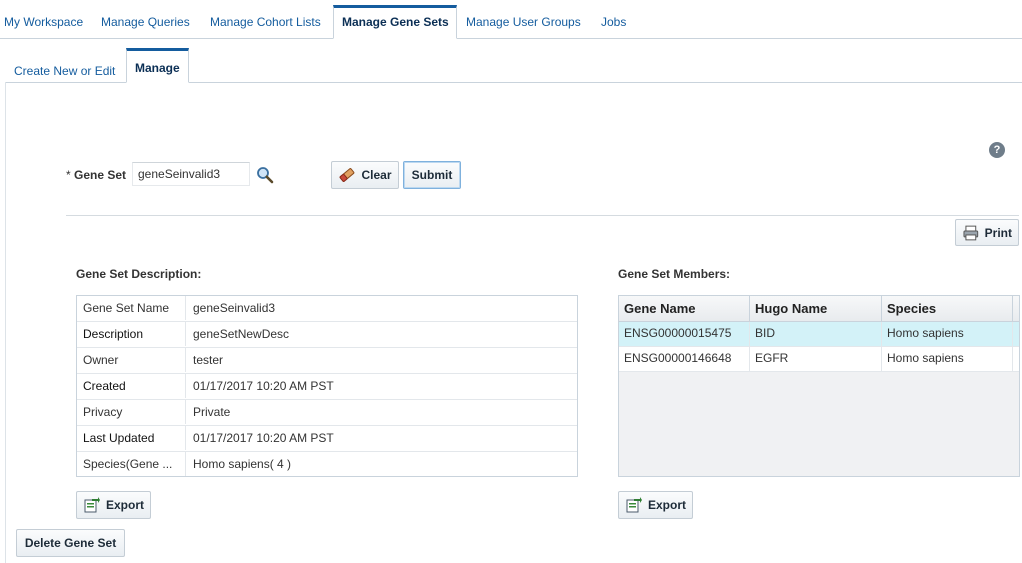 The width and height of the screenshot is (1022, 563). I want to click on table-header: Gene Name Hugo Name Species, so click(819, 309).